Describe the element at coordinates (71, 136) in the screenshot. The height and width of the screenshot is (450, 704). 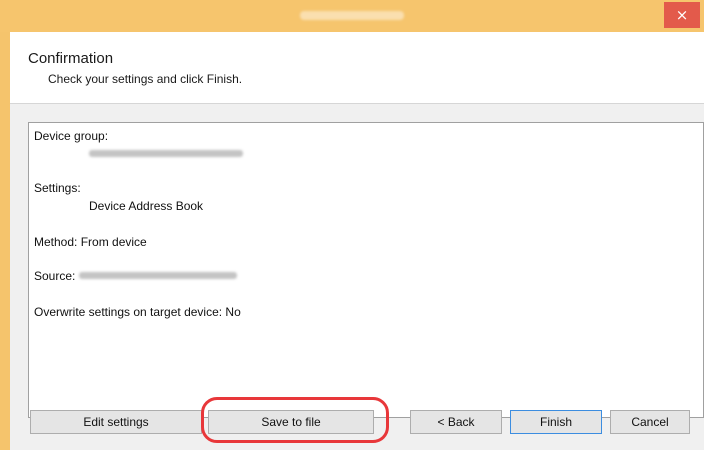
I see `device-group-label: Device group:` at that location.